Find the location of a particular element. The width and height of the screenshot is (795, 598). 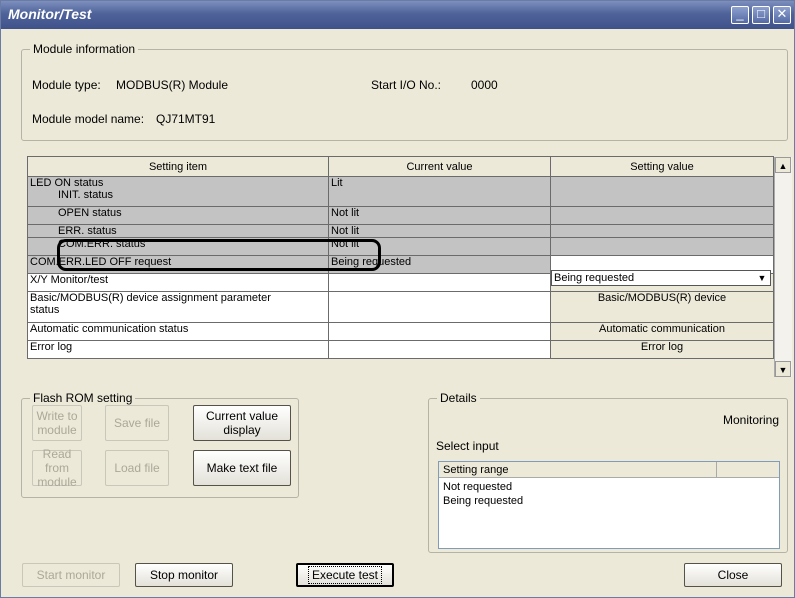

open-status-setting is located at coordinates (662, 215).